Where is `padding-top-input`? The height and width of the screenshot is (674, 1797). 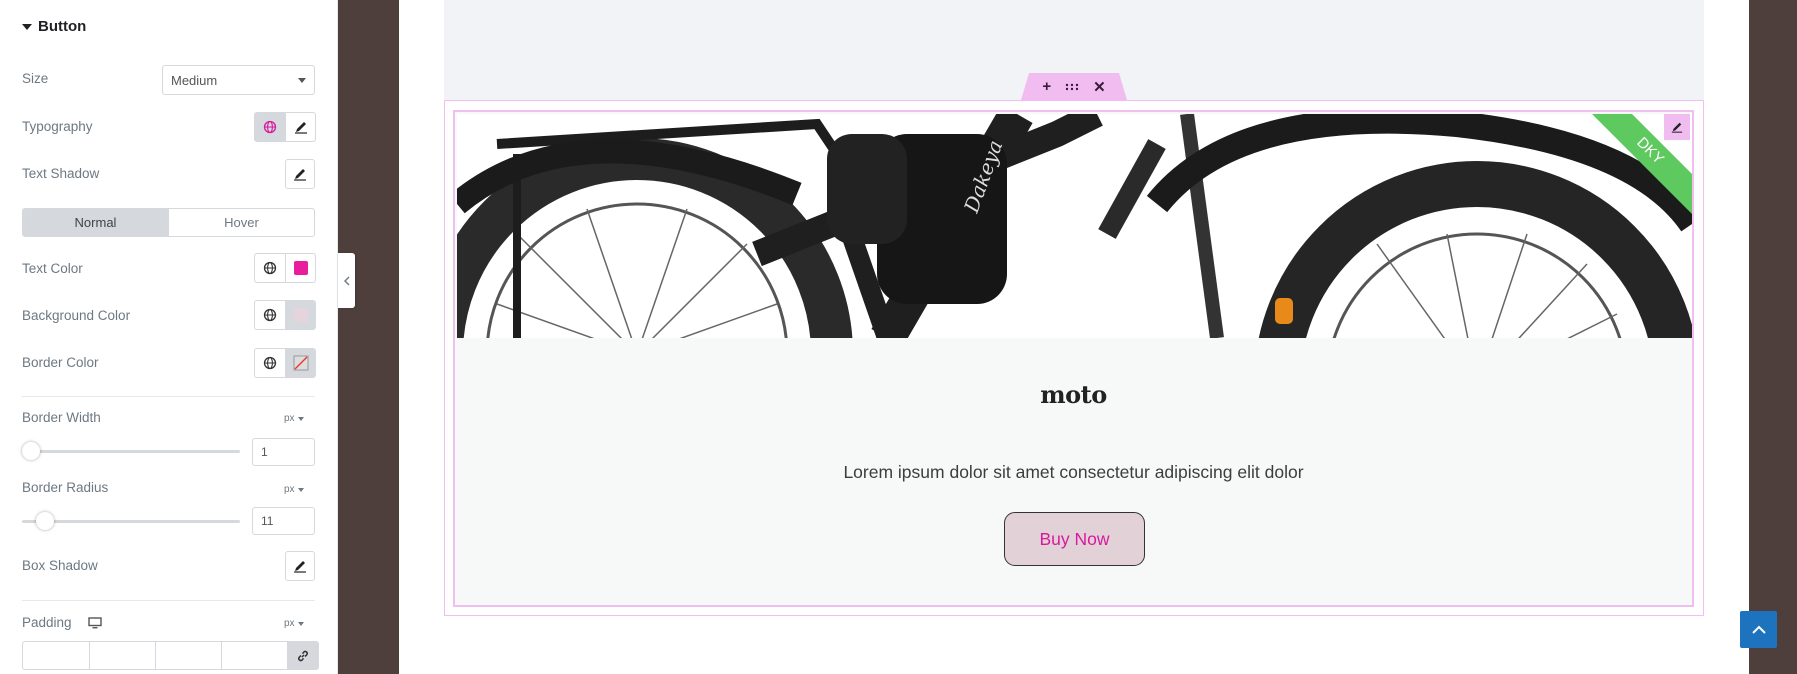
padding-top-input is located at coordinates (56, 655).